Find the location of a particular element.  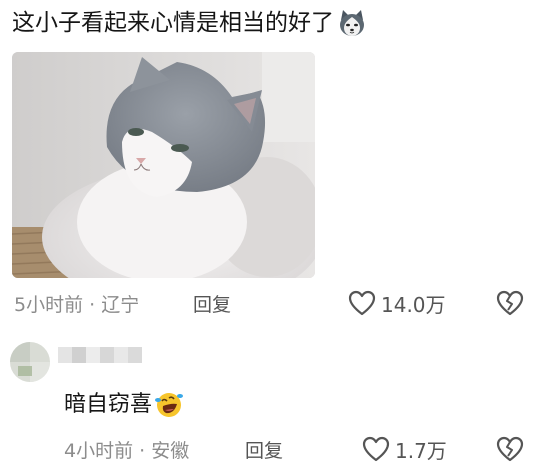

comment-like-button: 14.0万 is located at coordinates (397, 303).